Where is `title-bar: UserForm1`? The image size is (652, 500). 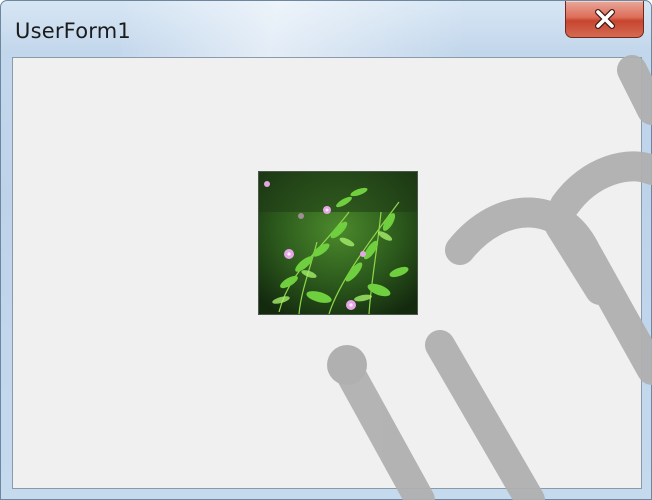 title-bar: UserForm1 is located at coordinates (326, 28).